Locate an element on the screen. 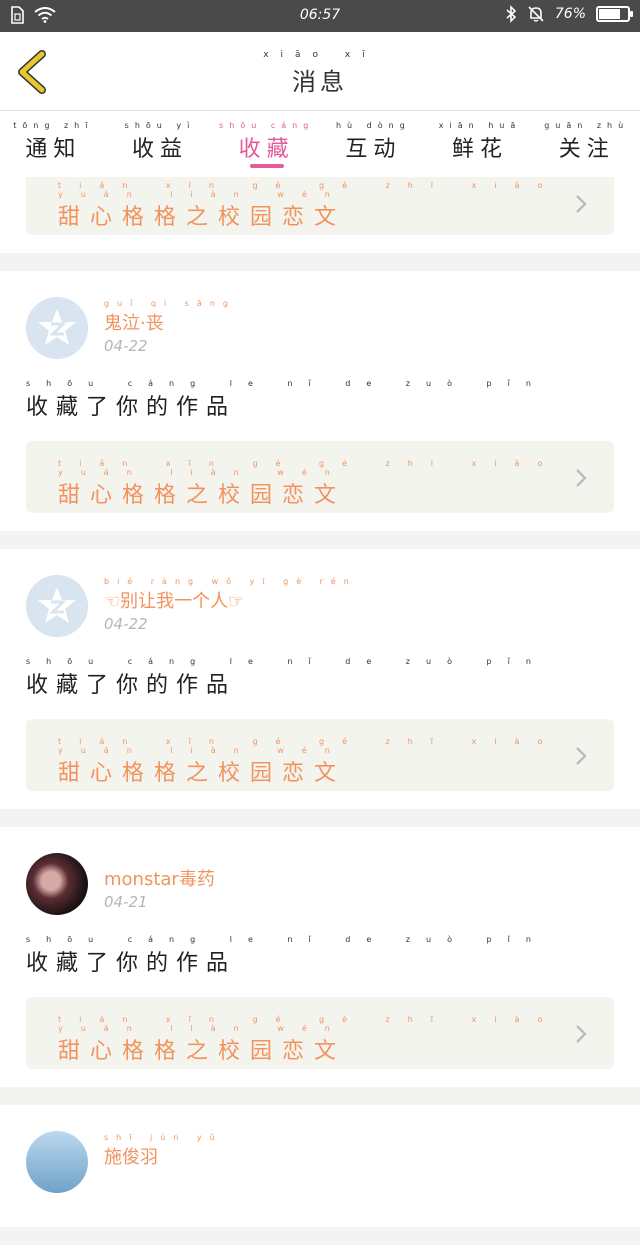 The image size is (640, 1245). mute-bell-icon is located at coordinates (536, 14).